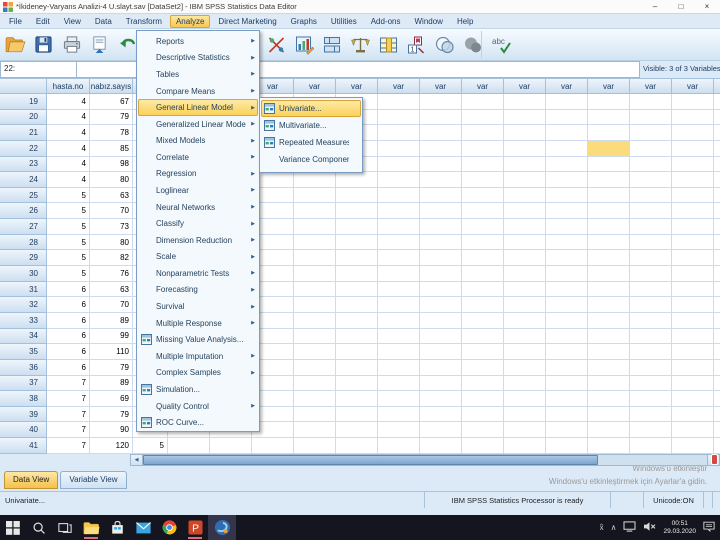 This screenshot has width=720, height=540. Describe the element at coordinates (137, 460) in the screenshot. I see `scroll-left-icon: ◀` at that location.